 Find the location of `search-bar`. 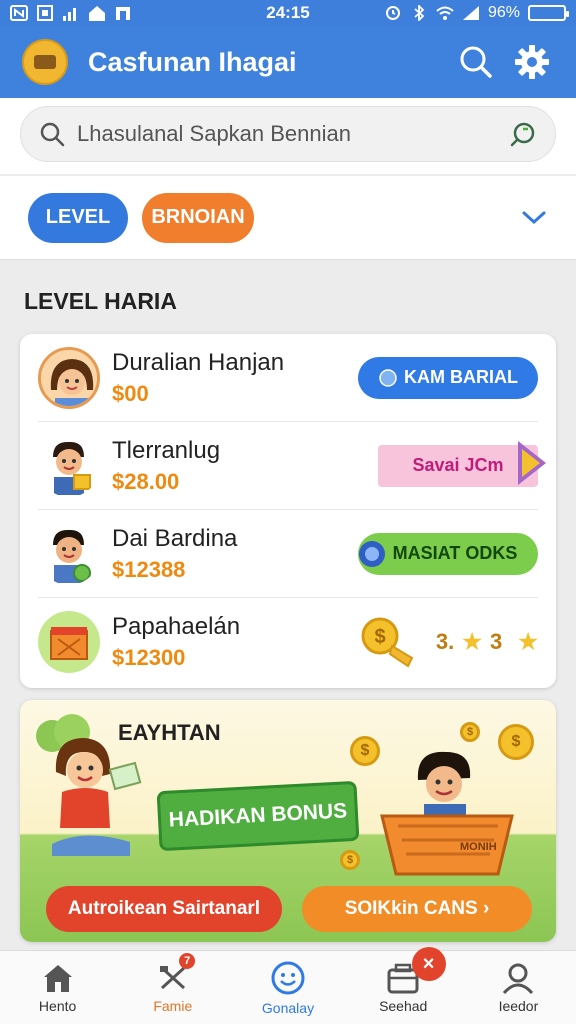

search-bar is located at coordinates (288, 134).